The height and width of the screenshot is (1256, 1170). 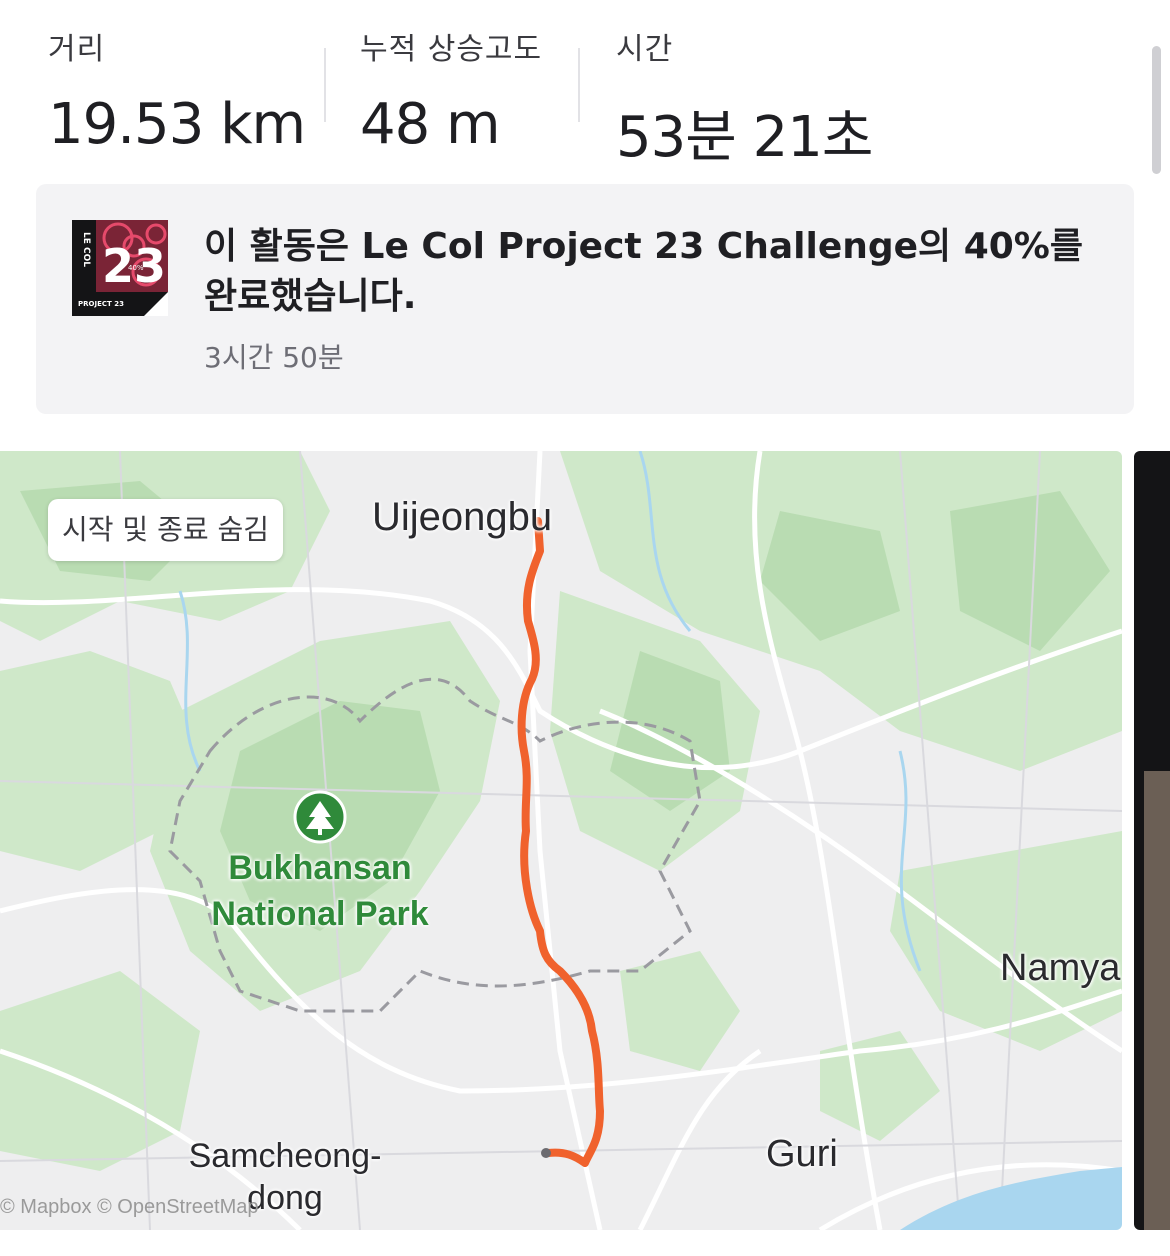 What do you see at coordinates (136, 268) in the screenshot?
I see `badge-percent: 40%` at bounding box center [136, 268].